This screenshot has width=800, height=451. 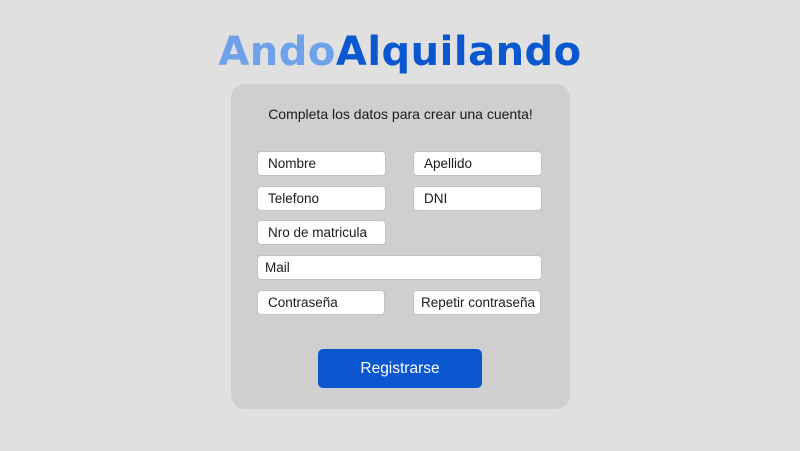 I want to click on matricula-input: Nro de matricula, so click(x=321, y=232).